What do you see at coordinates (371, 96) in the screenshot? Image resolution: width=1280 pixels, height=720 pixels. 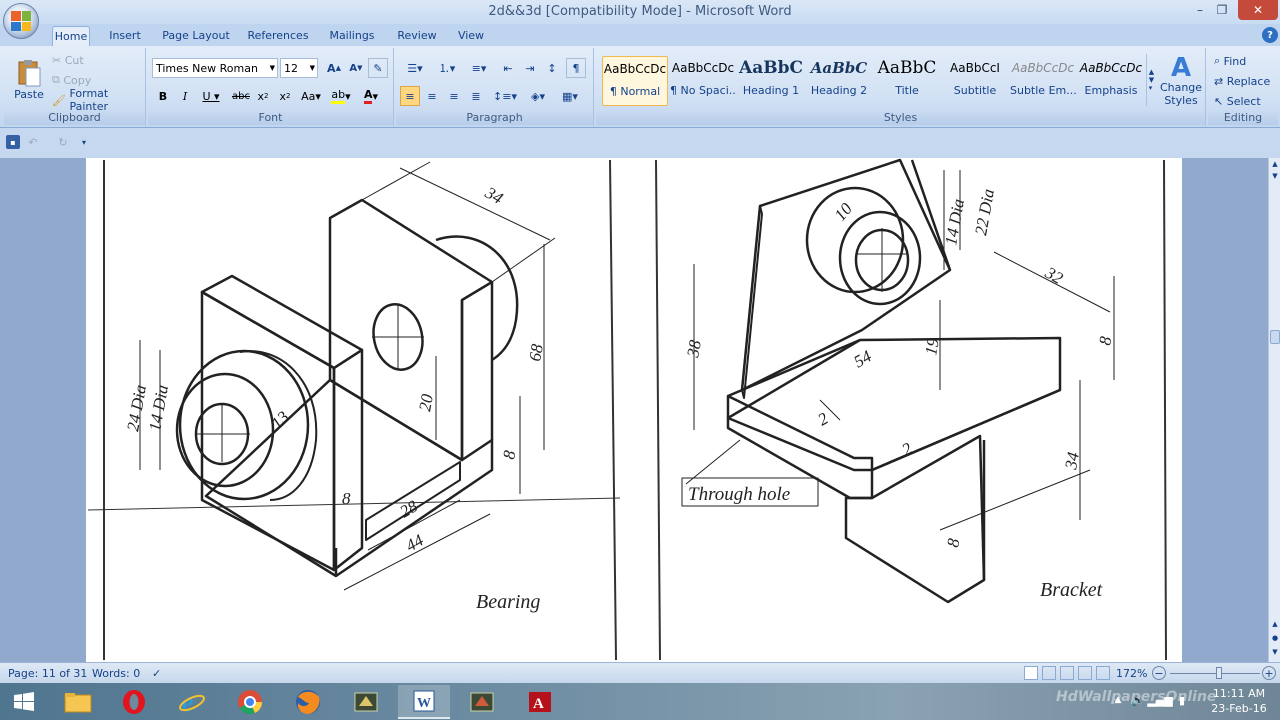 I see `font-color-button: A ▾` at bounding box center [371, 96].